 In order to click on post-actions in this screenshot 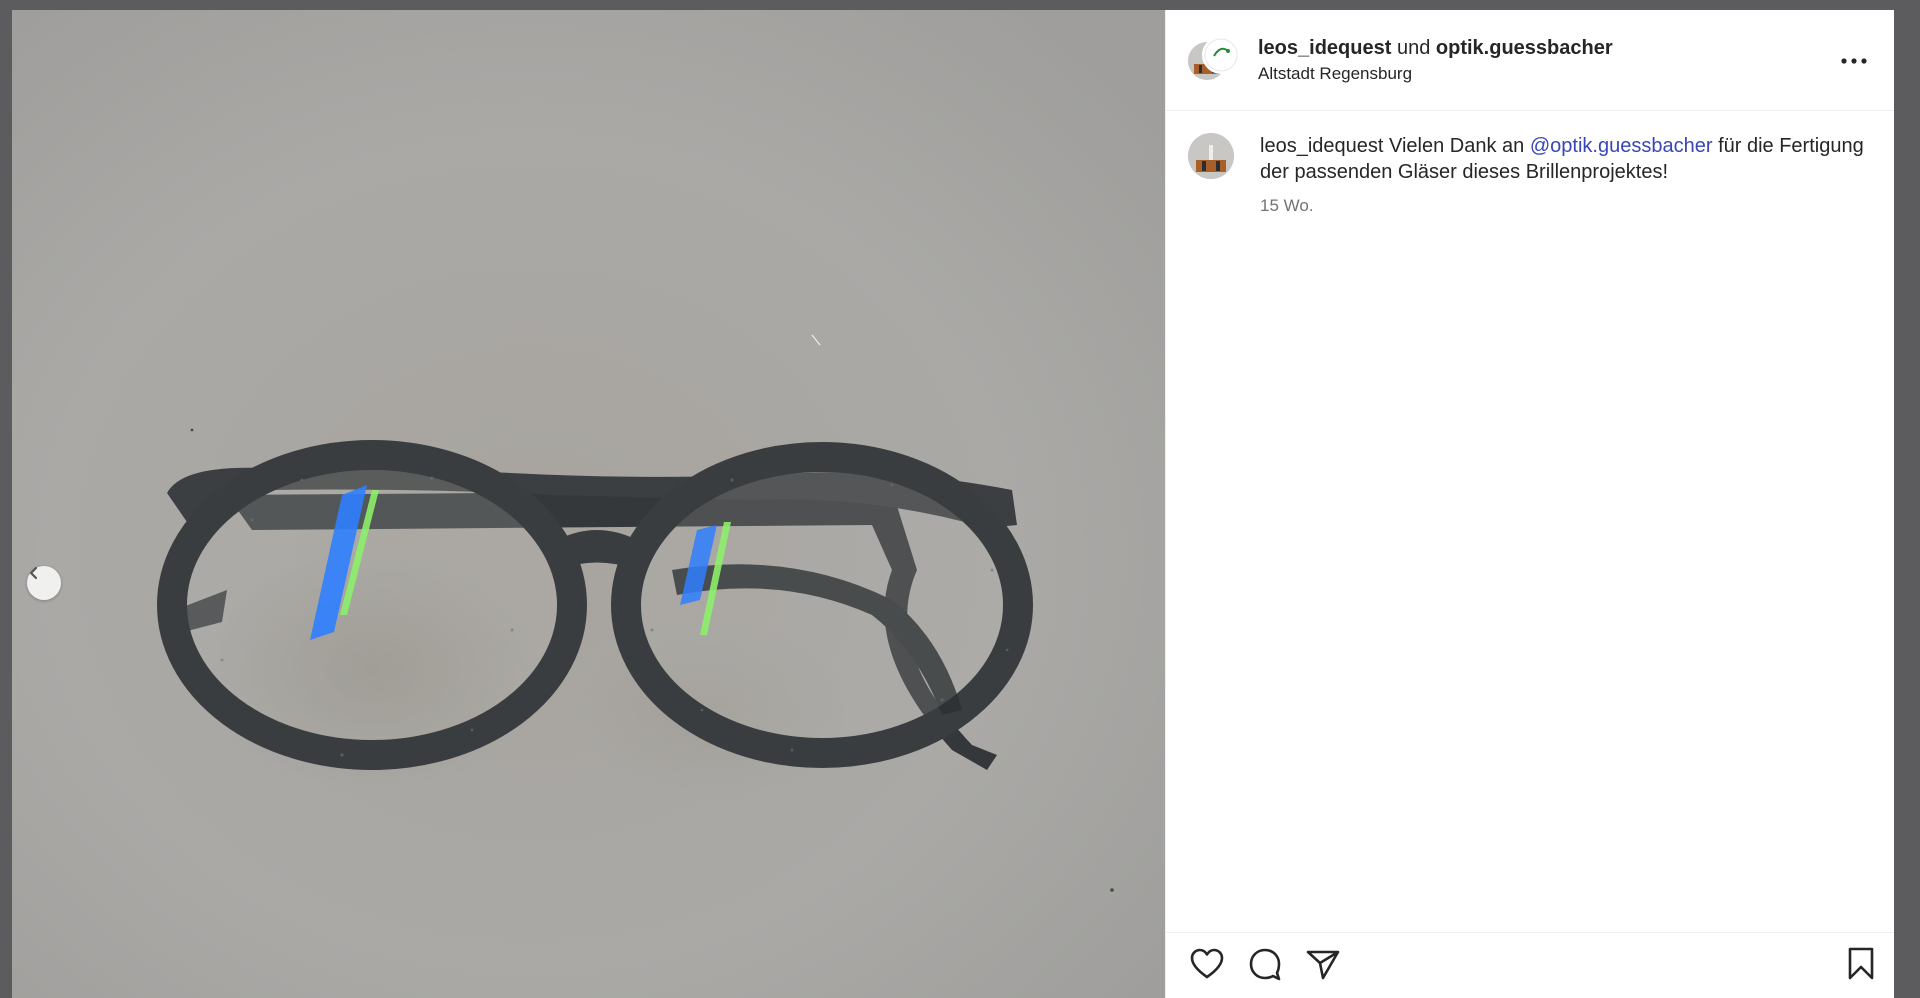, I will do `click(1530, 965)`.